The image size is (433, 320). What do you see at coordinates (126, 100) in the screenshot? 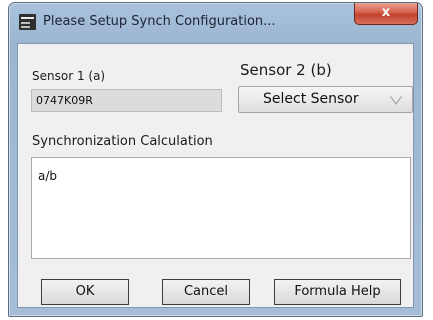
I see `sensor1-field: 0747K09R` at bounding box center [126, 100].